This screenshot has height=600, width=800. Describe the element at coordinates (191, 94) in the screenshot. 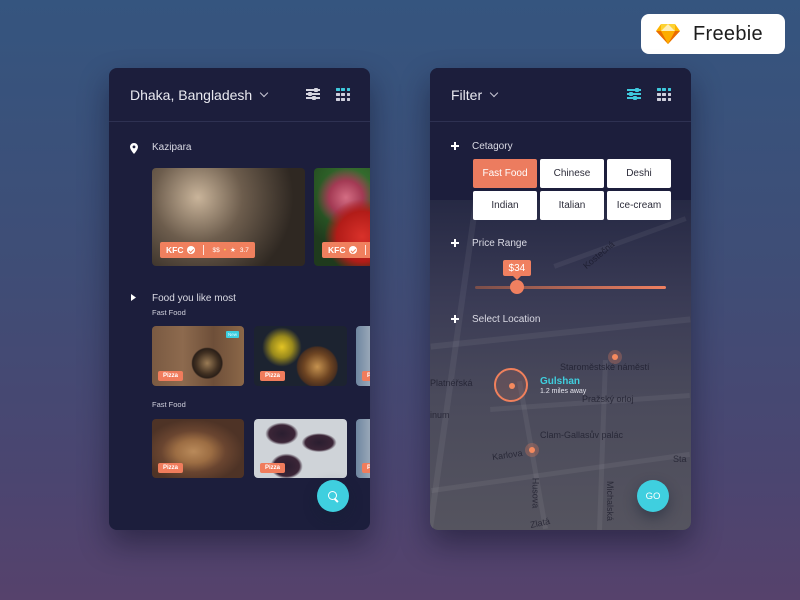

I see `location-title: Dhaka, Bangladesh` at that location.